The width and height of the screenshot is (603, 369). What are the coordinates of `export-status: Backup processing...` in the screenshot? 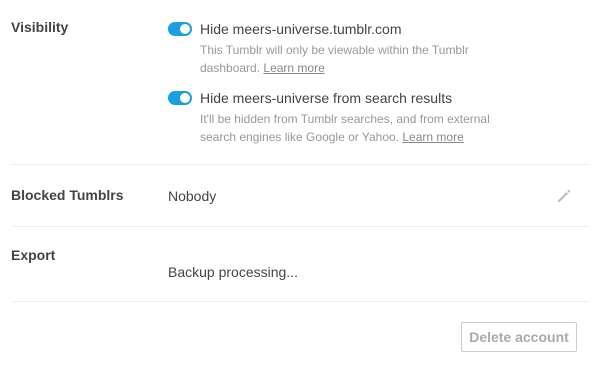 It's located at (233, 272).